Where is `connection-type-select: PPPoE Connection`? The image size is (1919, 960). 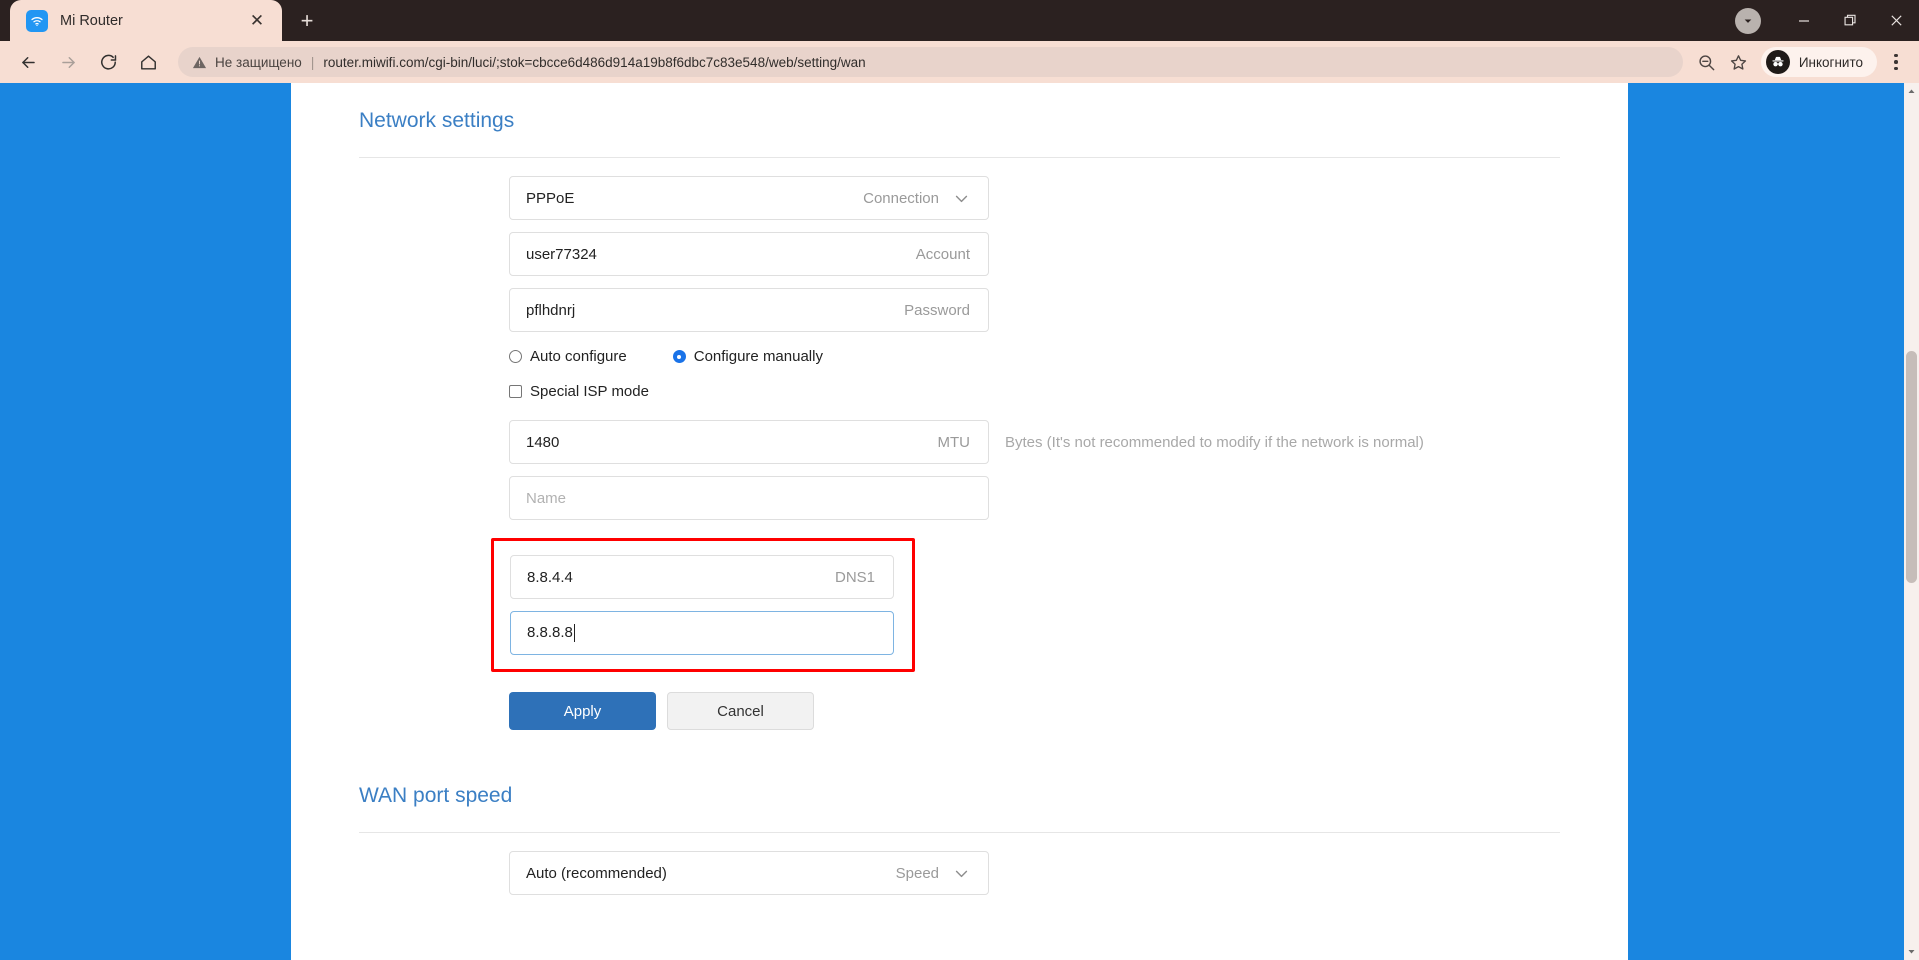 connection-type-select: PPPoE Connection is located at coordinates (749, 198).